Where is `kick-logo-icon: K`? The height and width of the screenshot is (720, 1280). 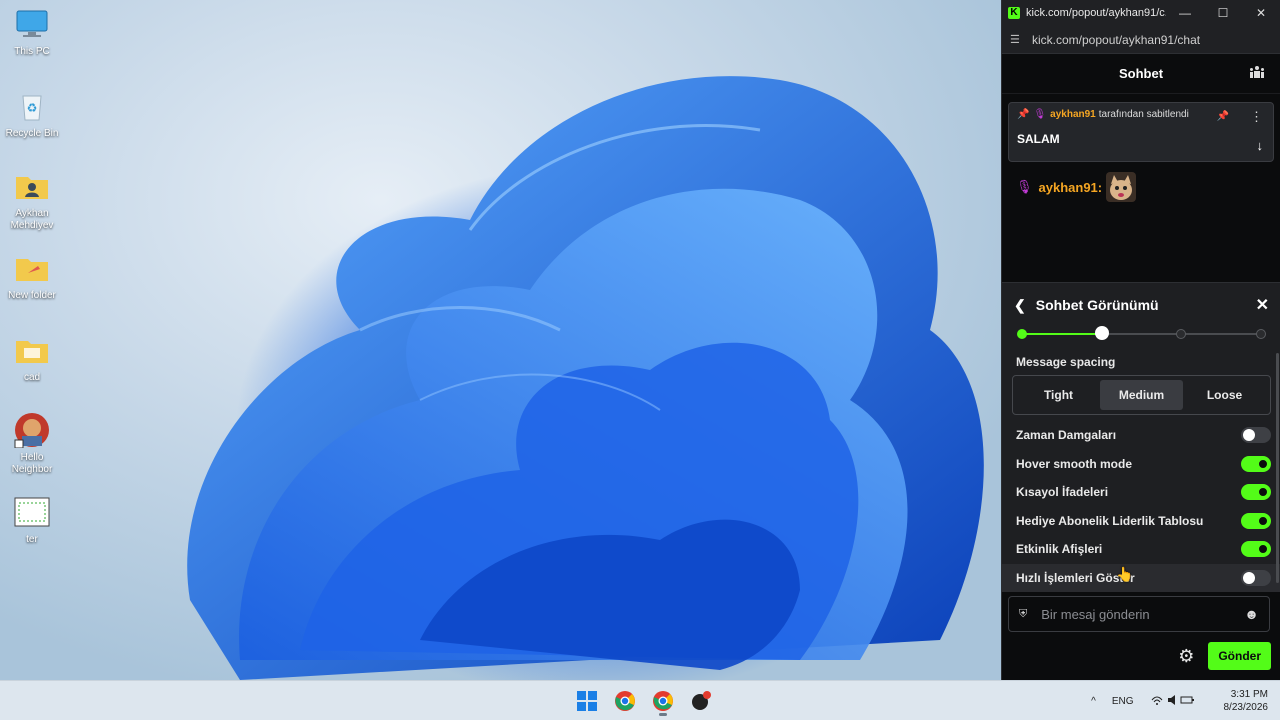
kick-logo-icon: K is located at coordinates (1014, 13).